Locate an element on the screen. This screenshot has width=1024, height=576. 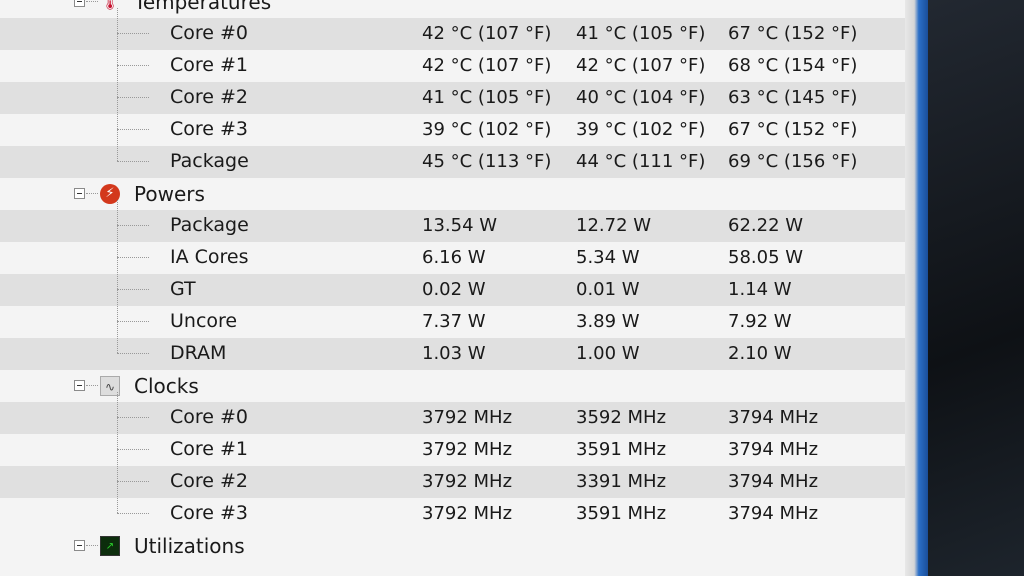
sensor-row: Package 13.54 W 12.72 W 62.22 W is located at coordinates (452, 226).